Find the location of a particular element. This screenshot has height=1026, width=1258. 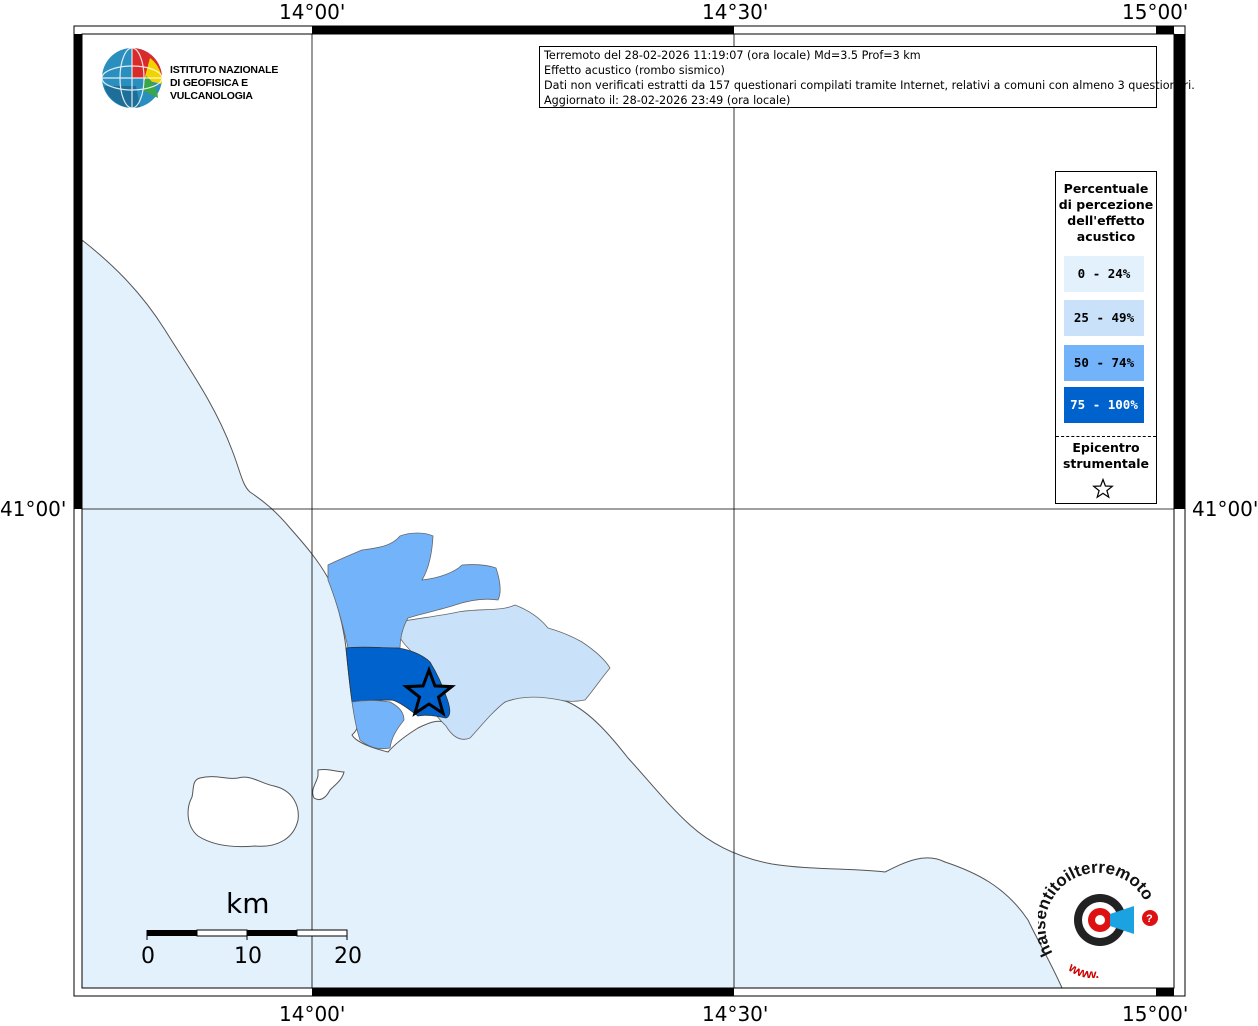

legend-epicenter-line2: strumentale is located at coordinates (1106, 463).